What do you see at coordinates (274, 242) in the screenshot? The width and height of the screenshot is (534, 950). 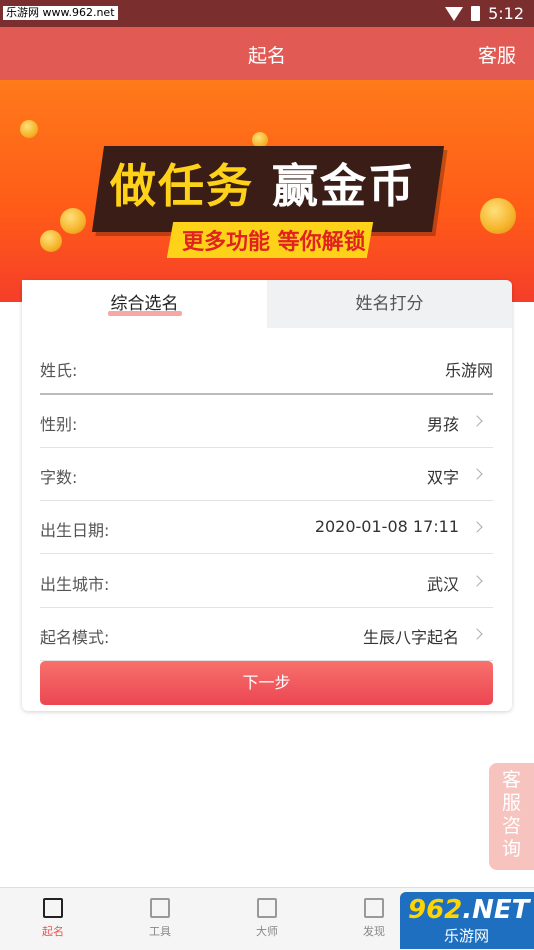 I see `banner-subtitle: 更多功能 等你解锁` at bounding box center [274, 242].